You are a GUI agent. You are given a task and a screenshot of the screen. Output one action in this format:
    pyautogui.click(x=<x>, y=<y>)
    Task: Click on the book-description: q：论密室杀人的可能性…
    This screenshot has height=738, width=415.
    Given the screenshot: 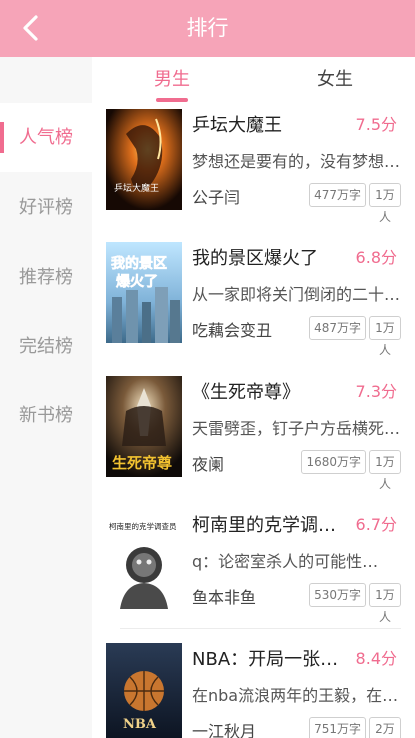 What is the action you would take?
    pyautogui.click(x=285, y=561)
    